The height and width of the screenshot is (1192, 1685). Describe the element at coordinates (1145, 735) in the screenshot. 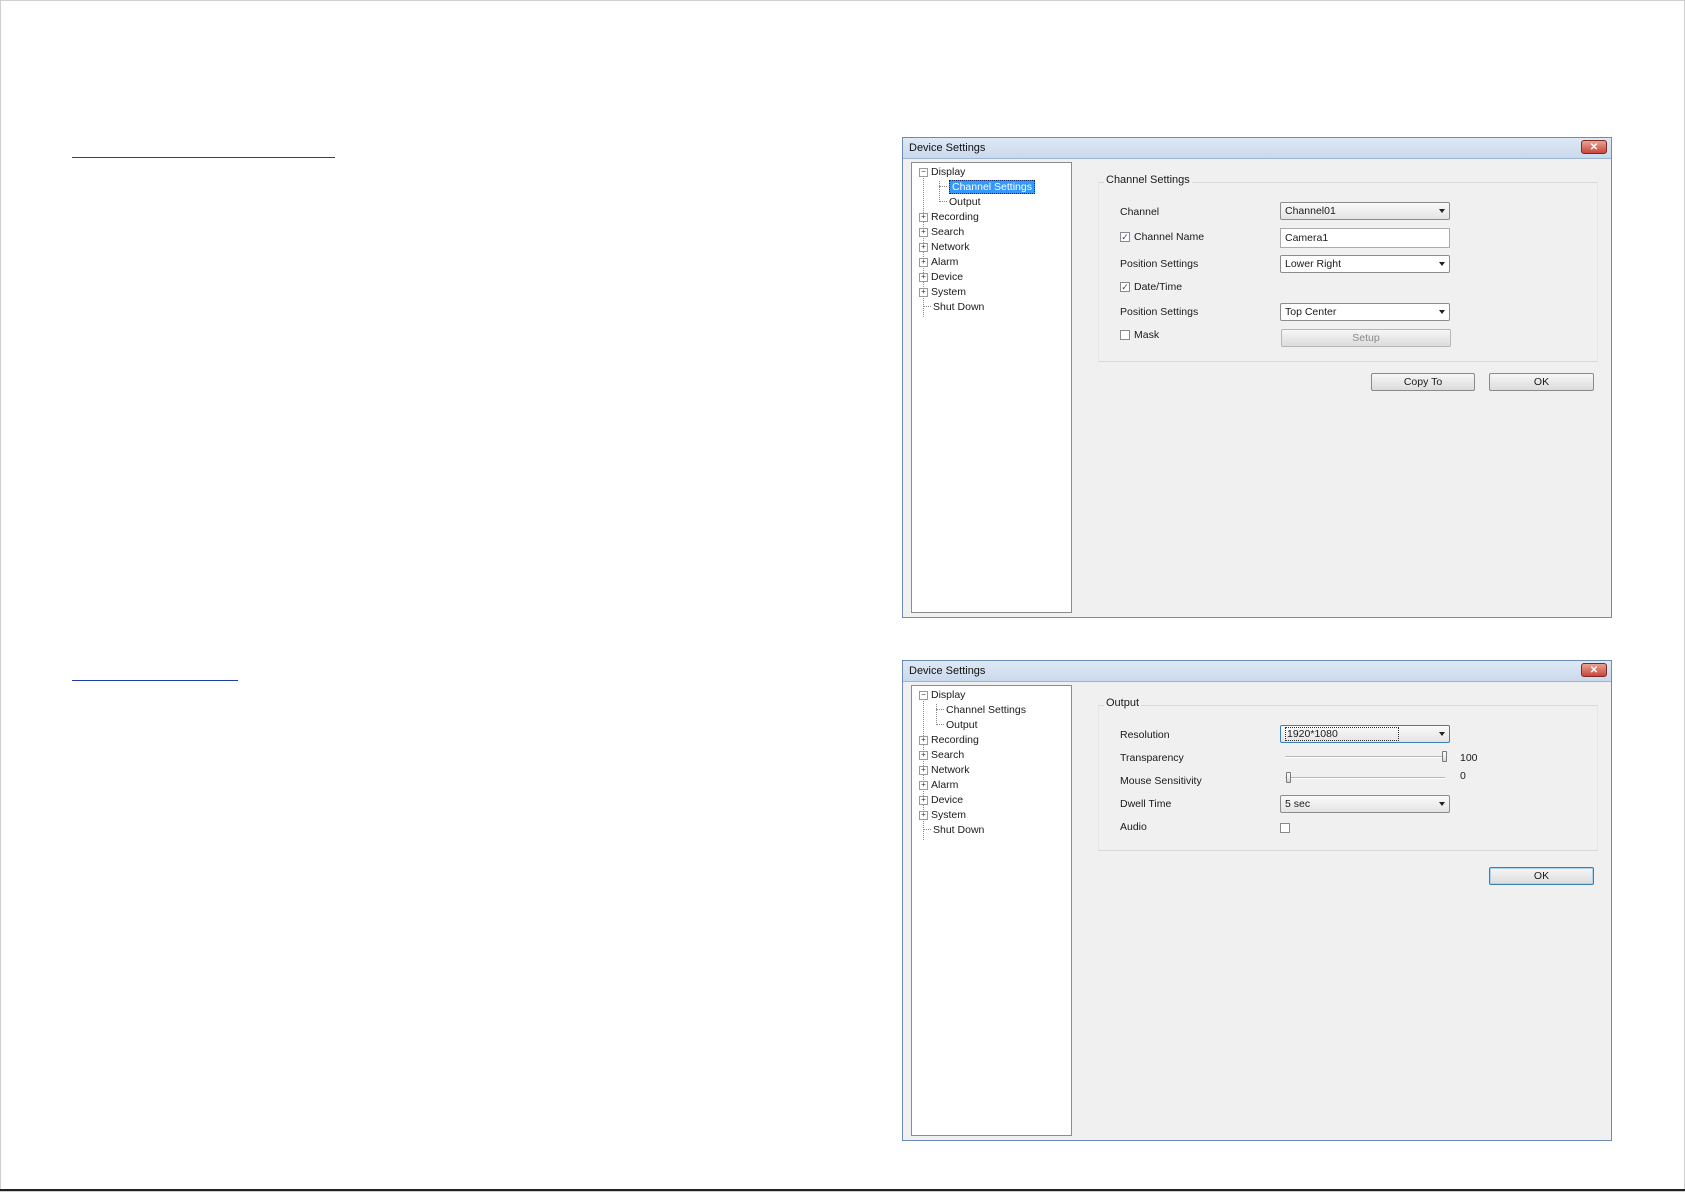

I see `resolution-label: Resolution` at that location.